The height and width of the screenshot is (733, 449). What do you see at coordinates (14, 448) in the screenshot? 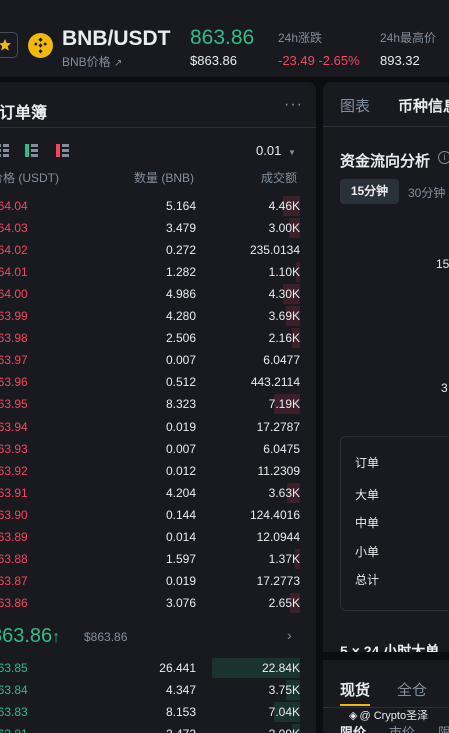
I see `ask-price: 863.93` at bounding box center [14, 448].